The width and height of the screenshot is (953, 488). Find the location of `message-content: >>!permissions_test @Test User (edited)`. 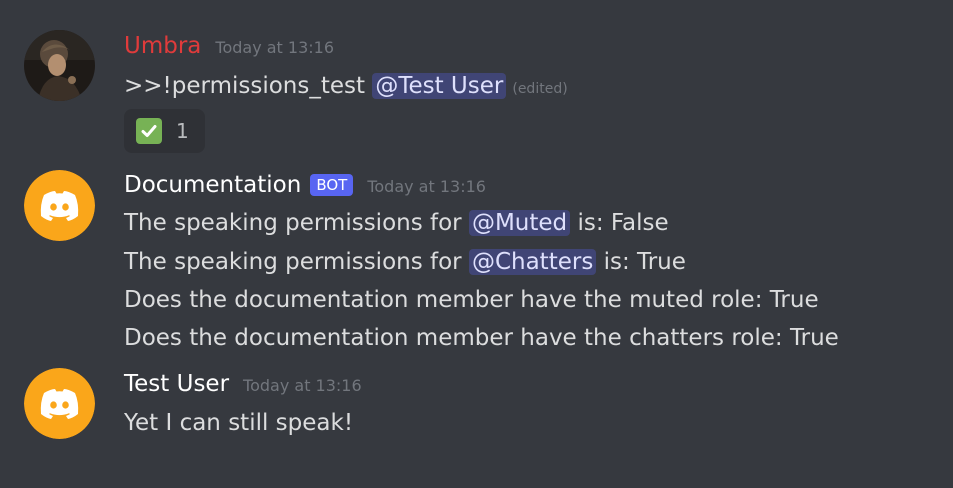

message-content: >>!permissions_test @Test User (edited) is located at coordinates (346, 86).